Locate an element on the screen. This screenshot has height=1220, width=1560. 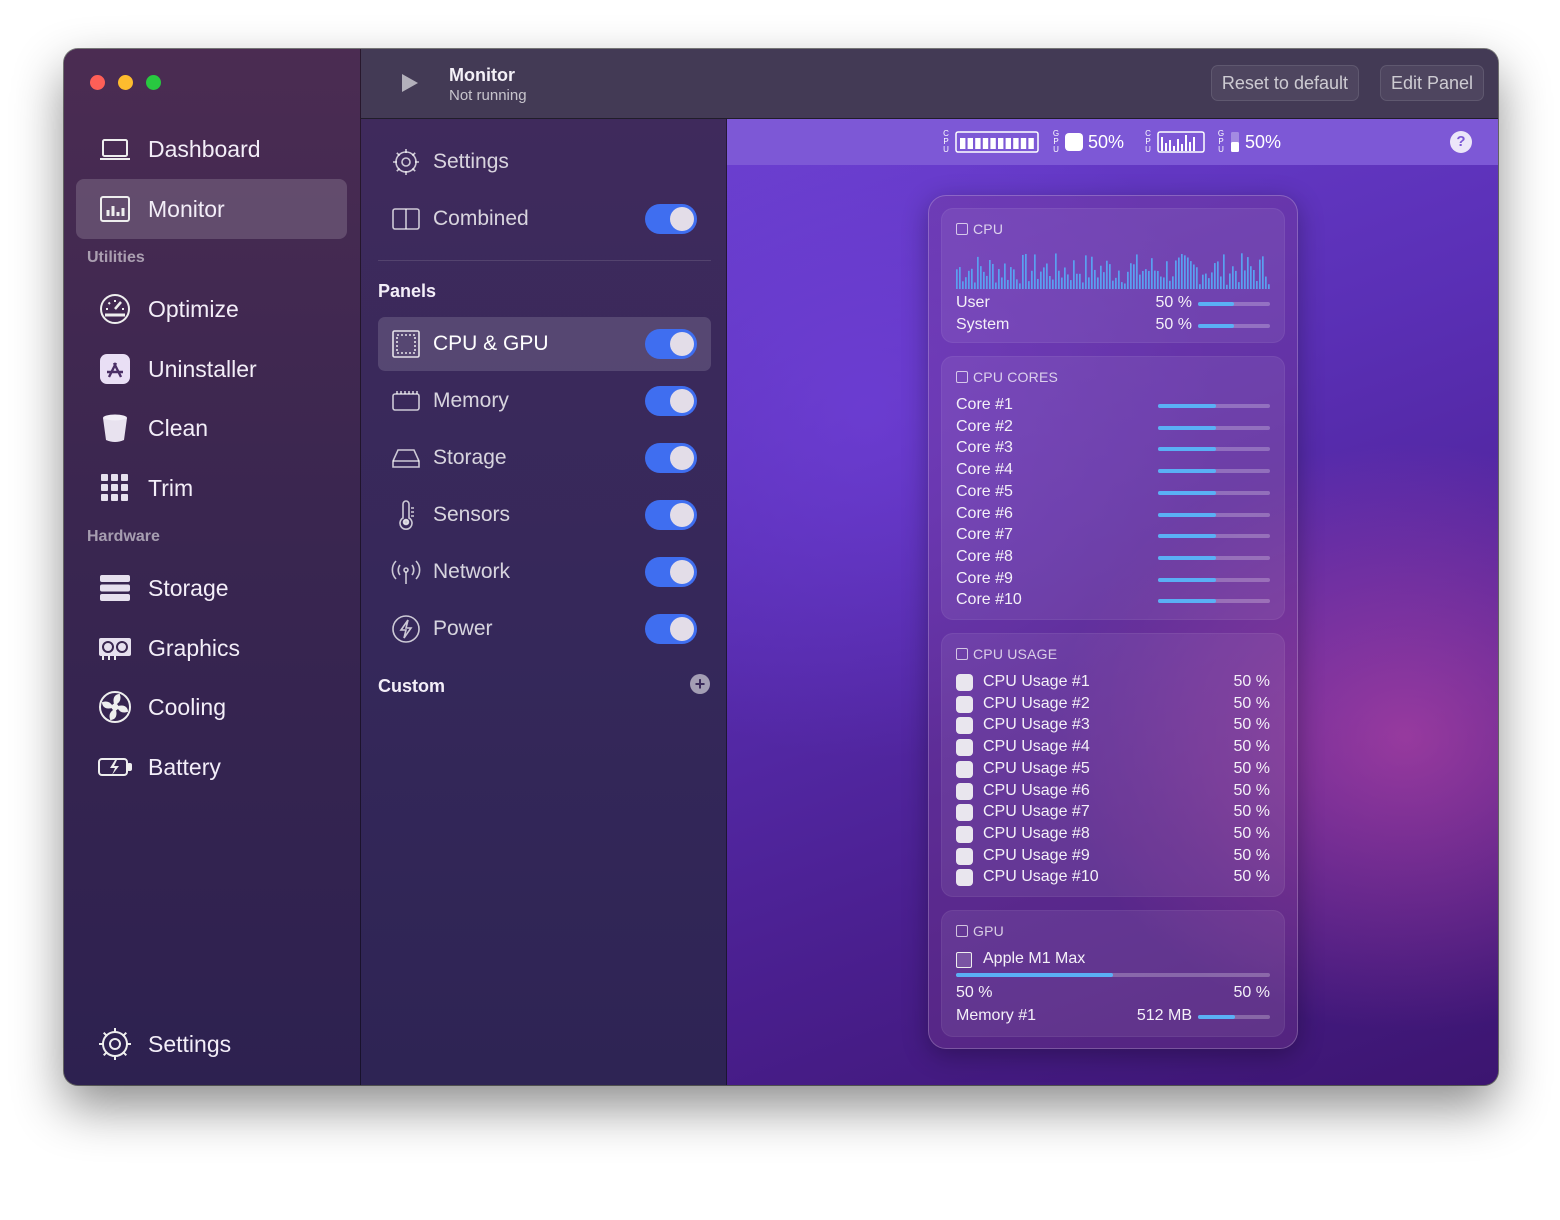
cpu-usage-row: CPU Usage #2 50 % is located at coordinates (1113, 705).